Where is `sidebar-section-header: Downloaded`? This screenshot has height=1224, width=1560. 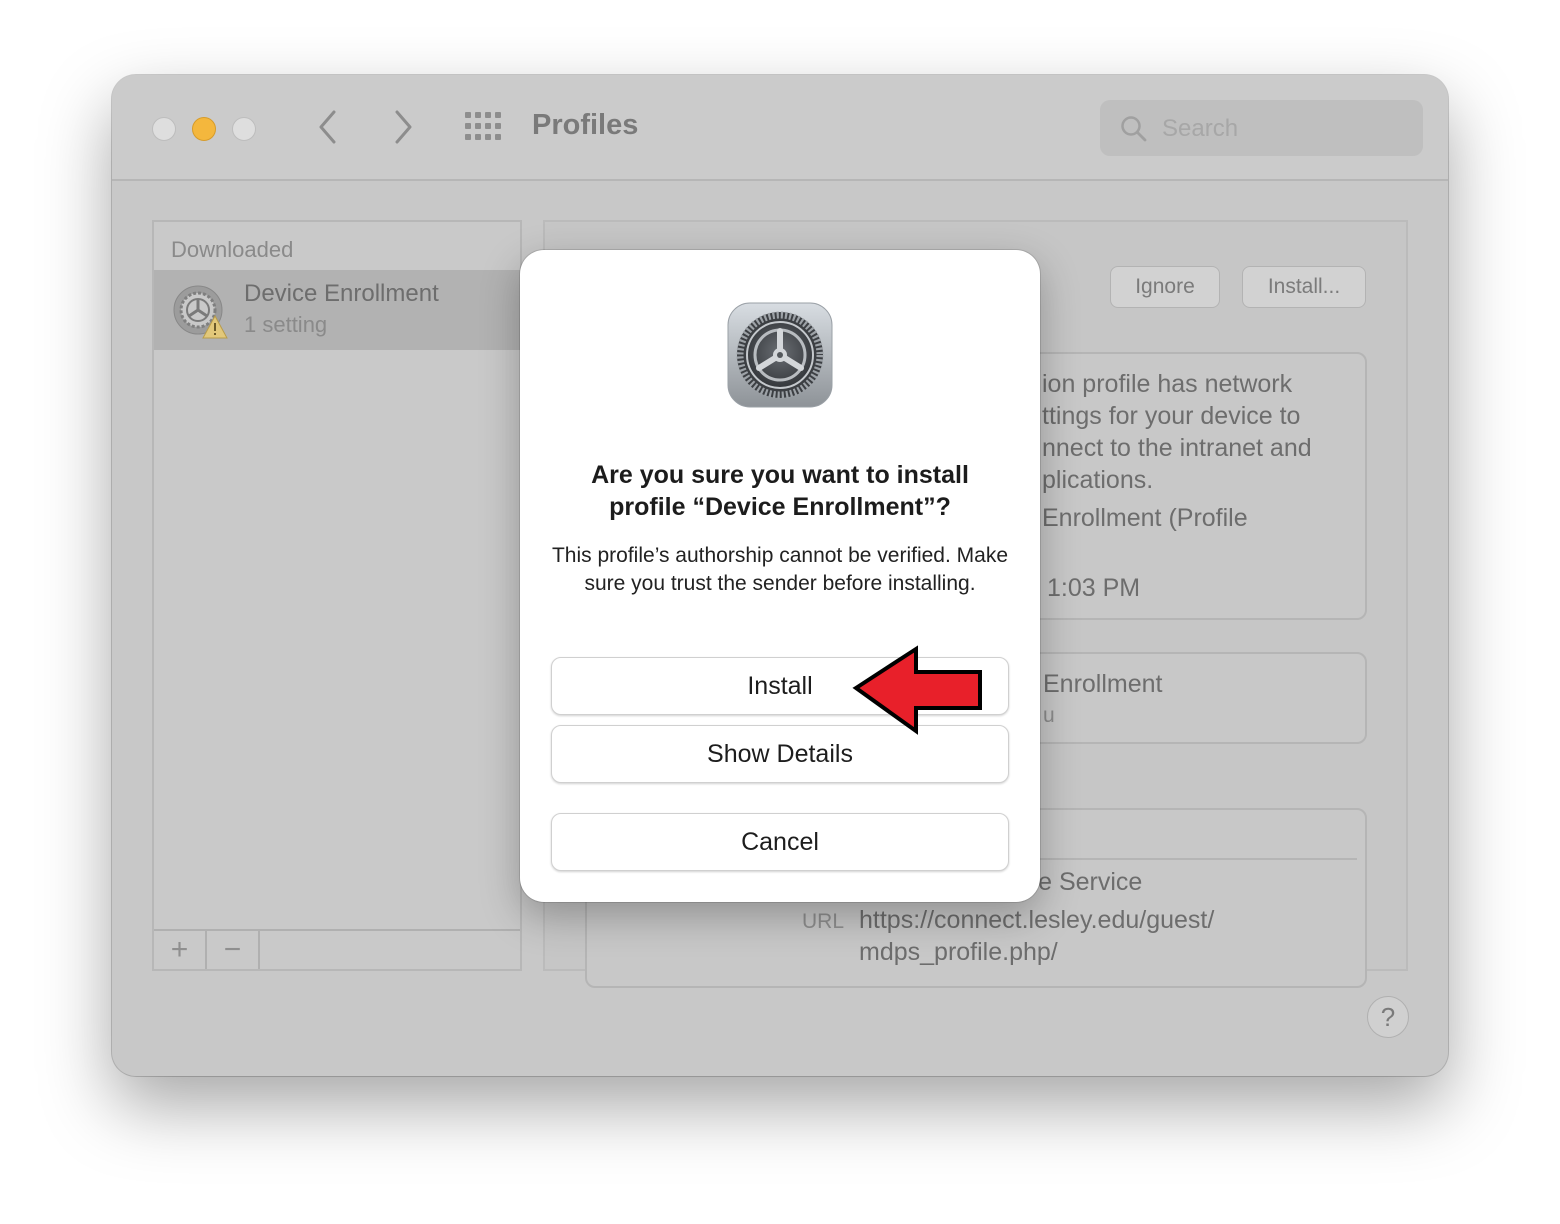 sidebar-section-header: Downloaded is located at coordinates (232, 249).